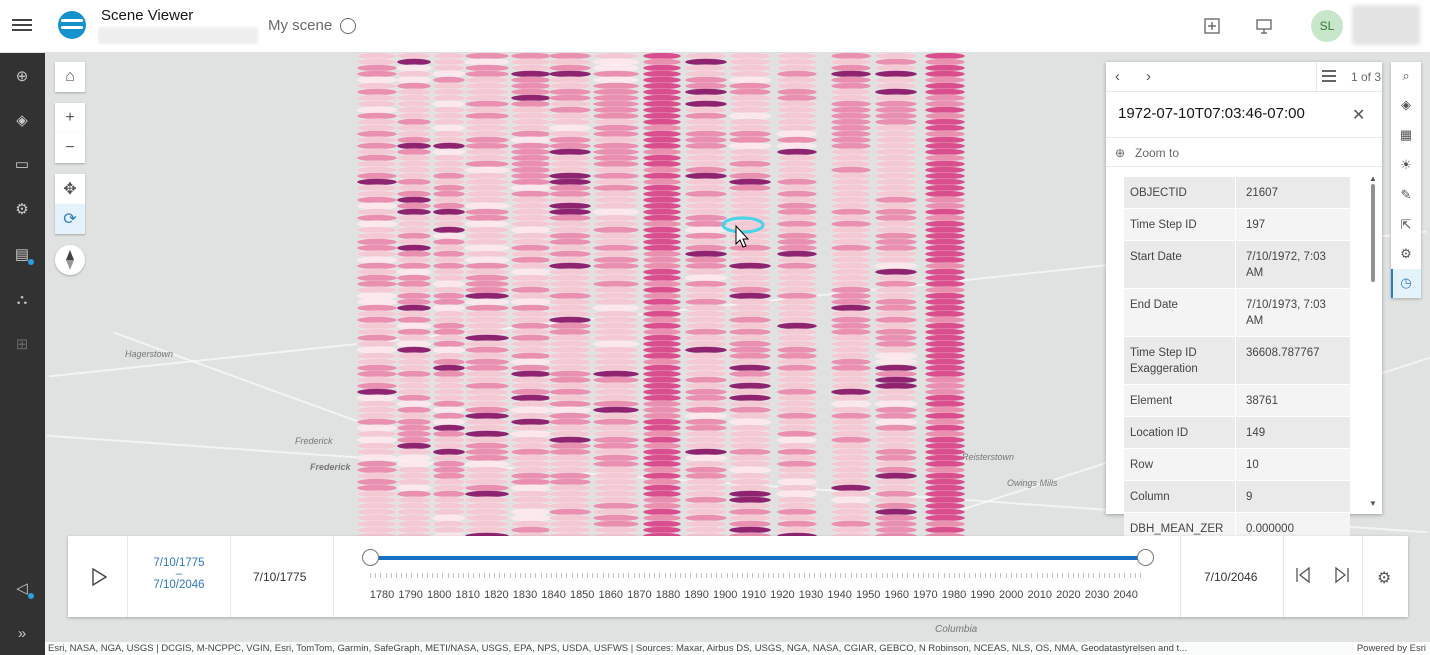  Describe the element at coordinates (1117, 76) in the screenshot. I see `previous-feature-icon: ‹` at that location.